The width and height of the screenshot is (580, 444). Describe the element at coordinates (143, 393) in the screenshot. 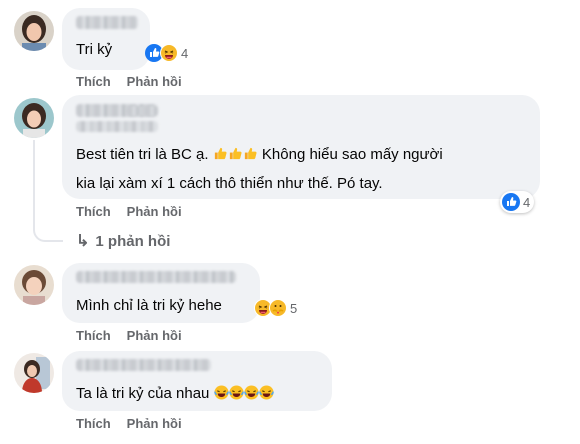

I see `comment-text-part: Ta là tri kỷ của nhau` at that location.